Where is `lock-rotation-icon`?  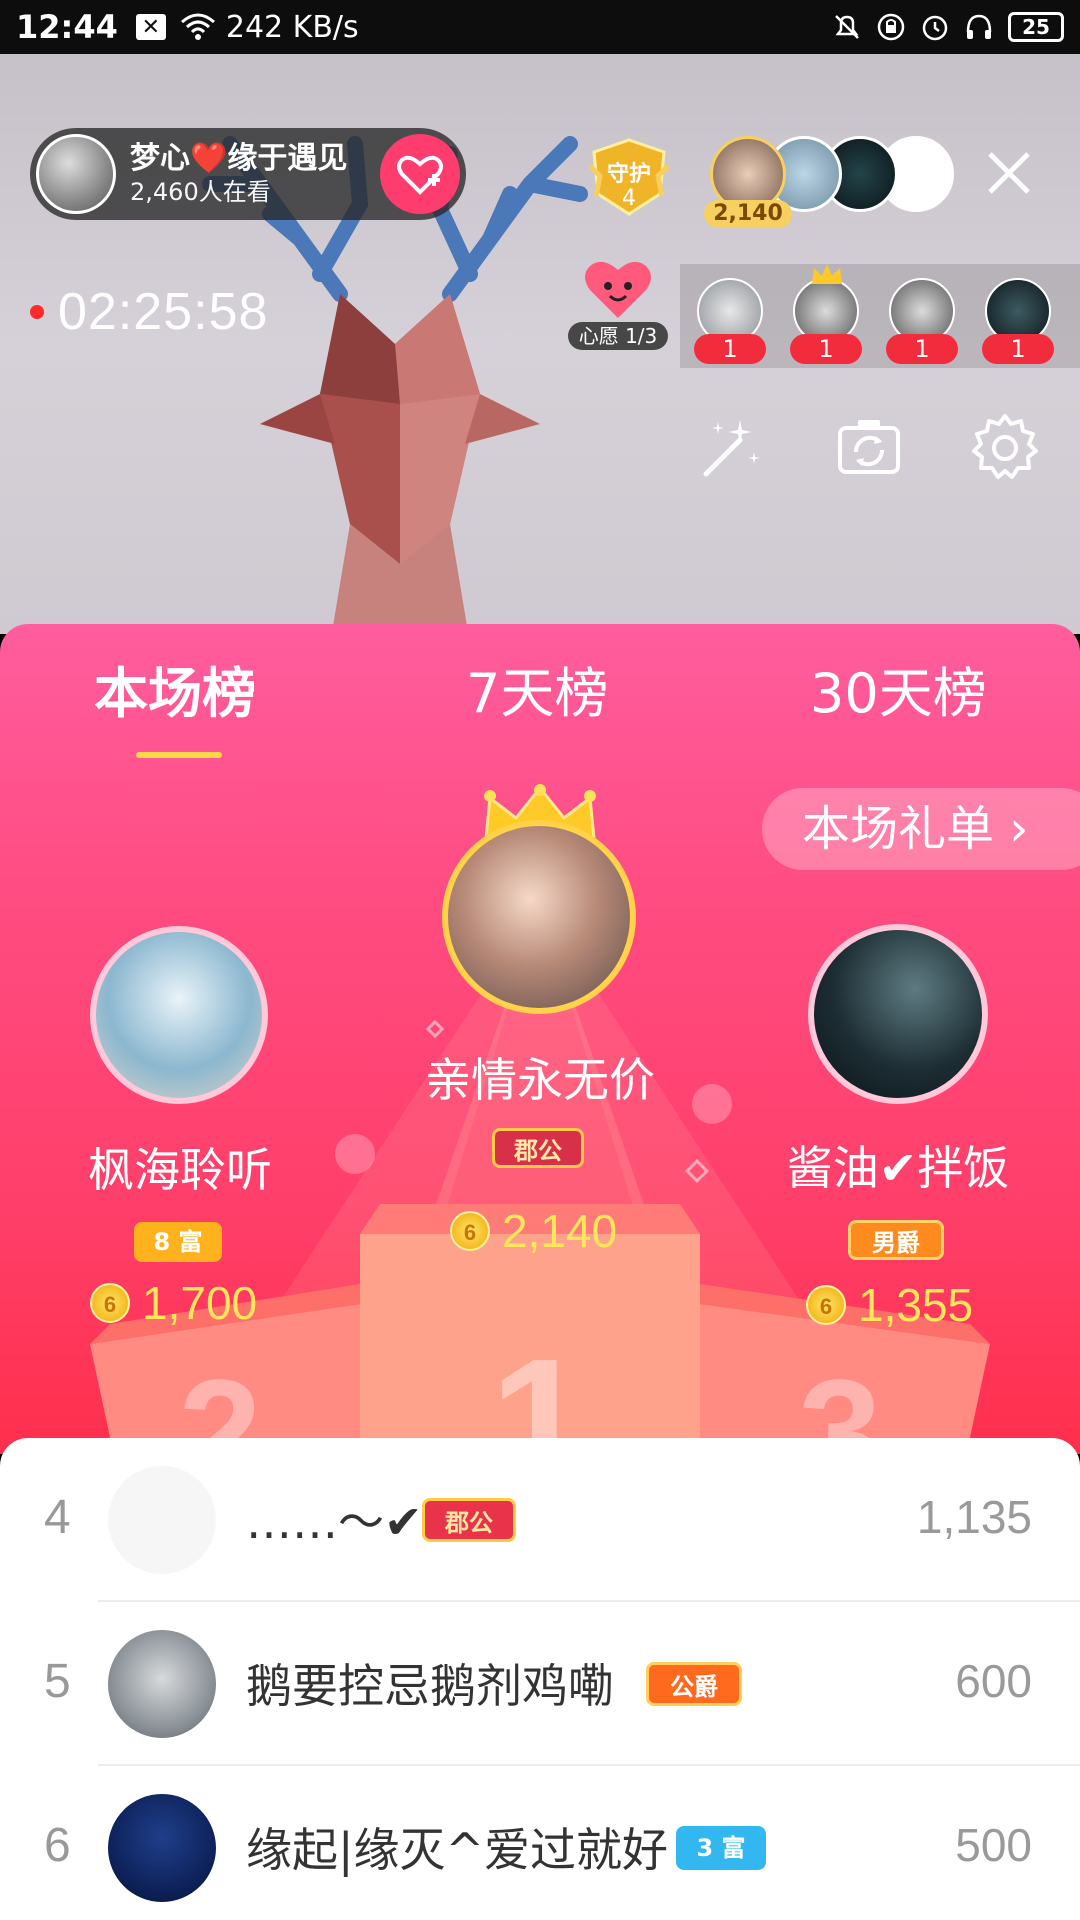
lock-rotation-icon is located at coordinates (891, 27).